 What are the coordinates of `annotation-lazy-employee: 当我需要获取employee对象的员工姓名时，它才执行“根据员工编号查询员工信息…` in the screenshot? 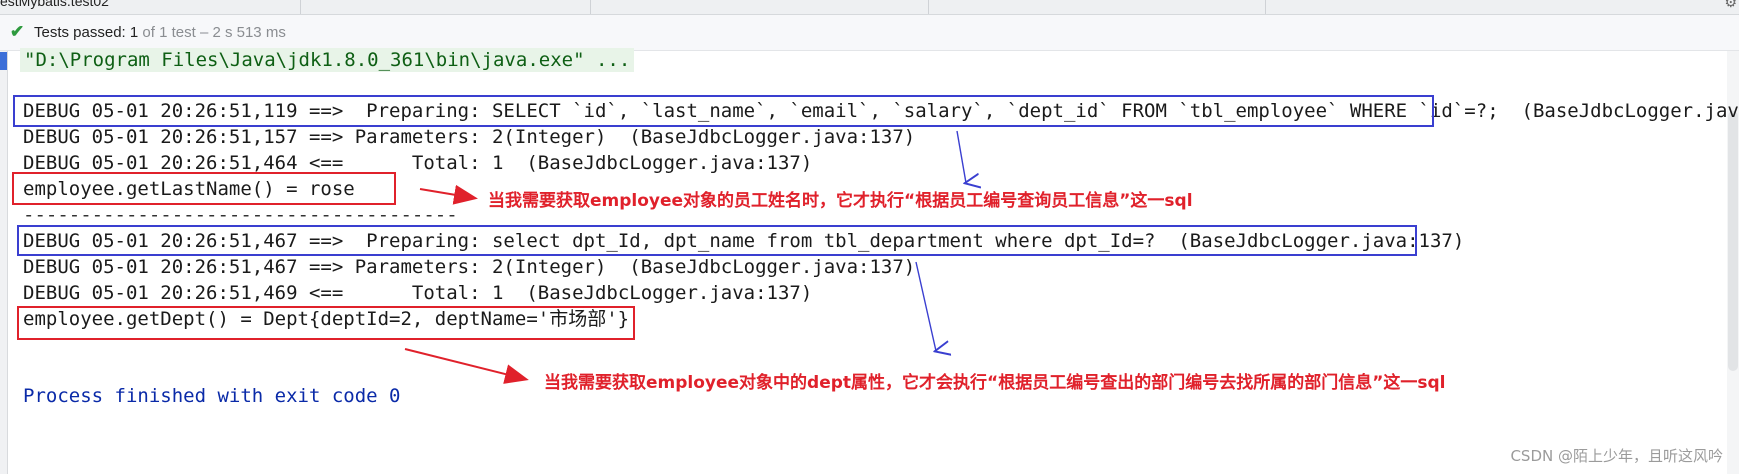 It's located at (840, 201).